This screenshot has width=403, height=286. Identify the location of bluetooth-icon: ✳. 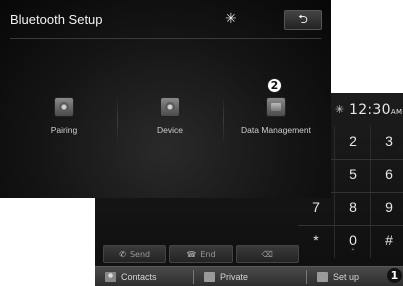
(231, 19).